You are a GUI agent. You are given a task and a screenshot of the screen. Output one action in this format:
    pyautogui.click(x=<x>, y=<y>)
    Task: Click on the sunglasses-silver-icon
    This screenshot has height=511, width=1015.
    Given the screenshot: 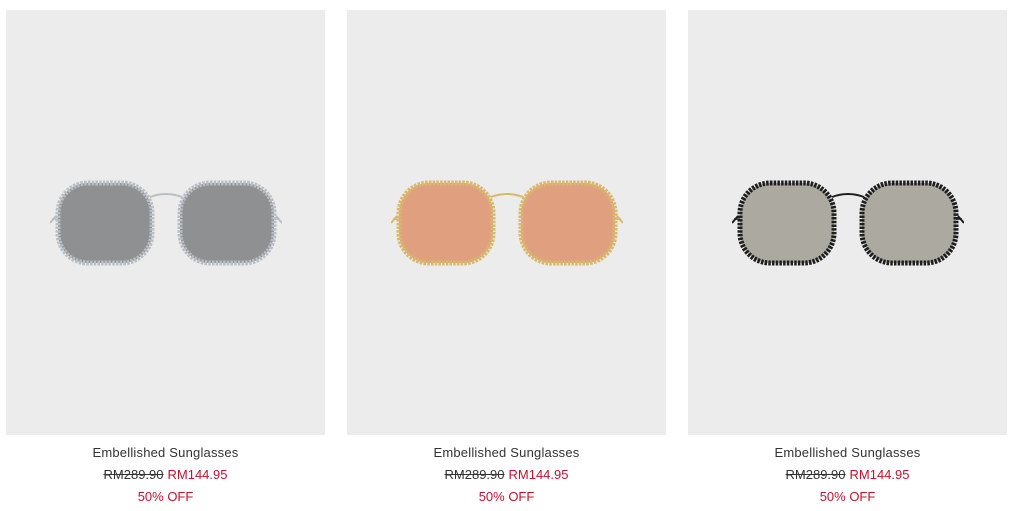 What is the action you would take?
    pyautogui.click(x=165, y=222)
    